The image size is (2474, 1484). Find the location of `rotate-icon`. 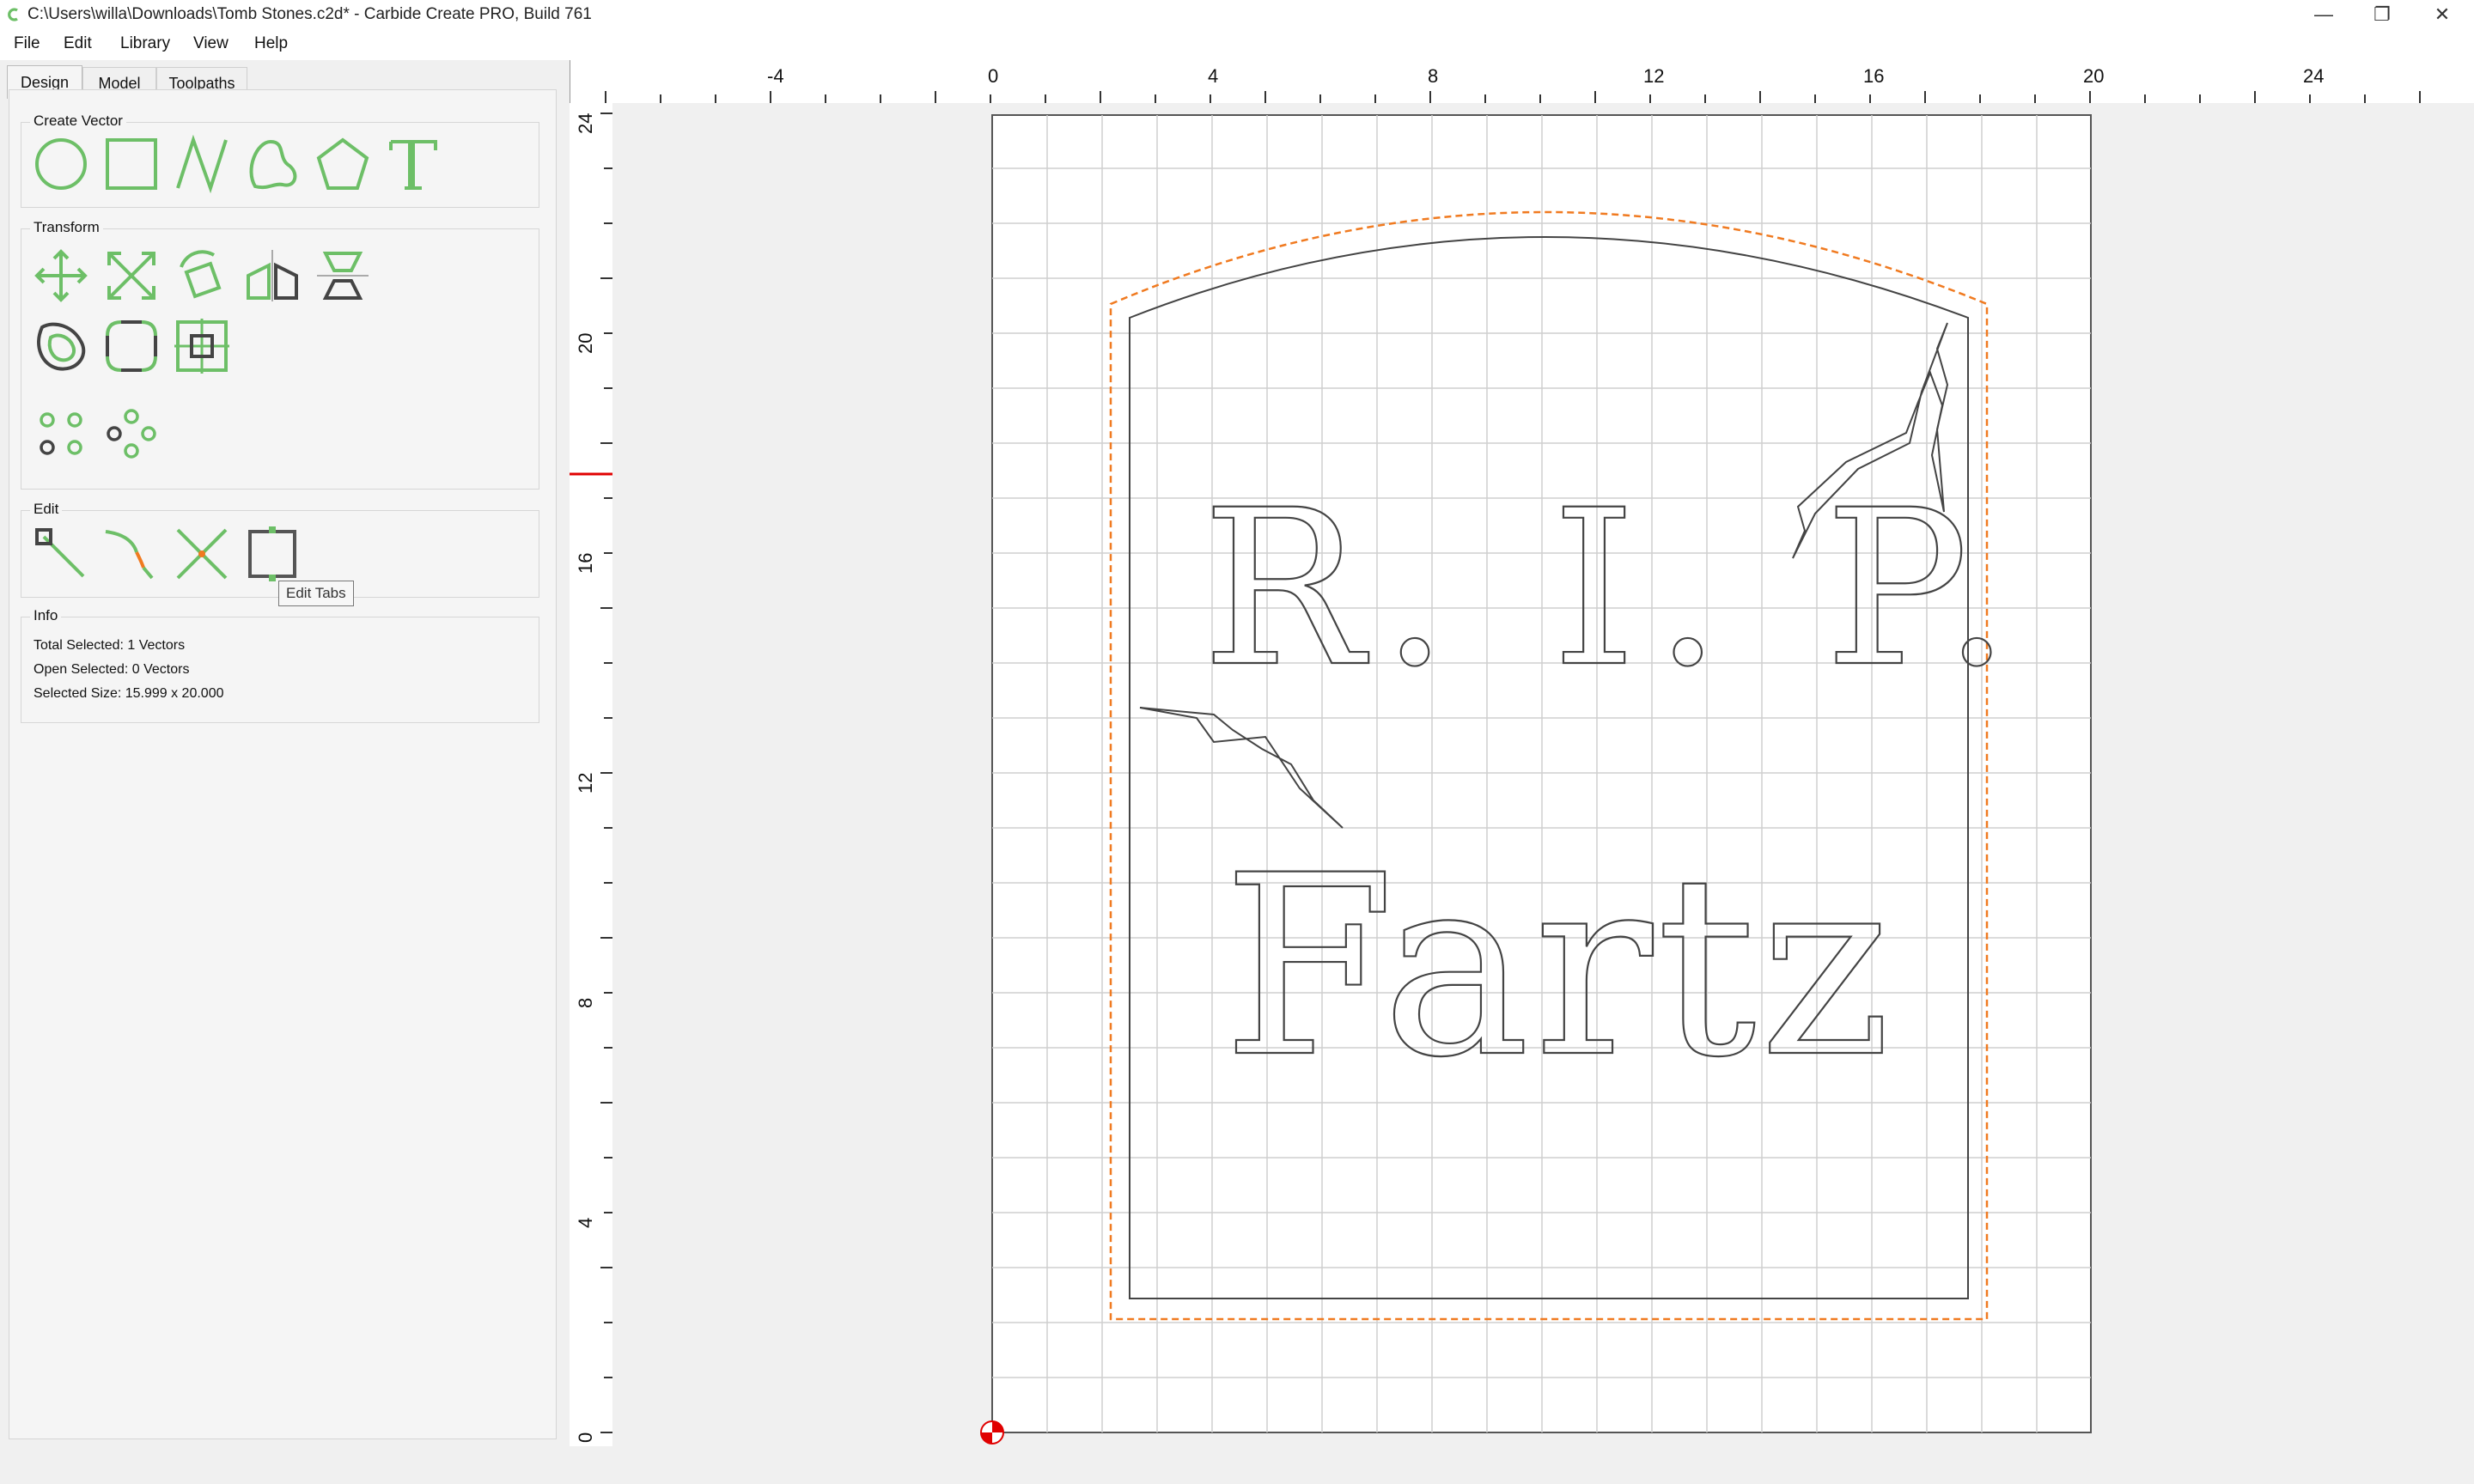

rotate-icon is located at coordinates (201, 274).